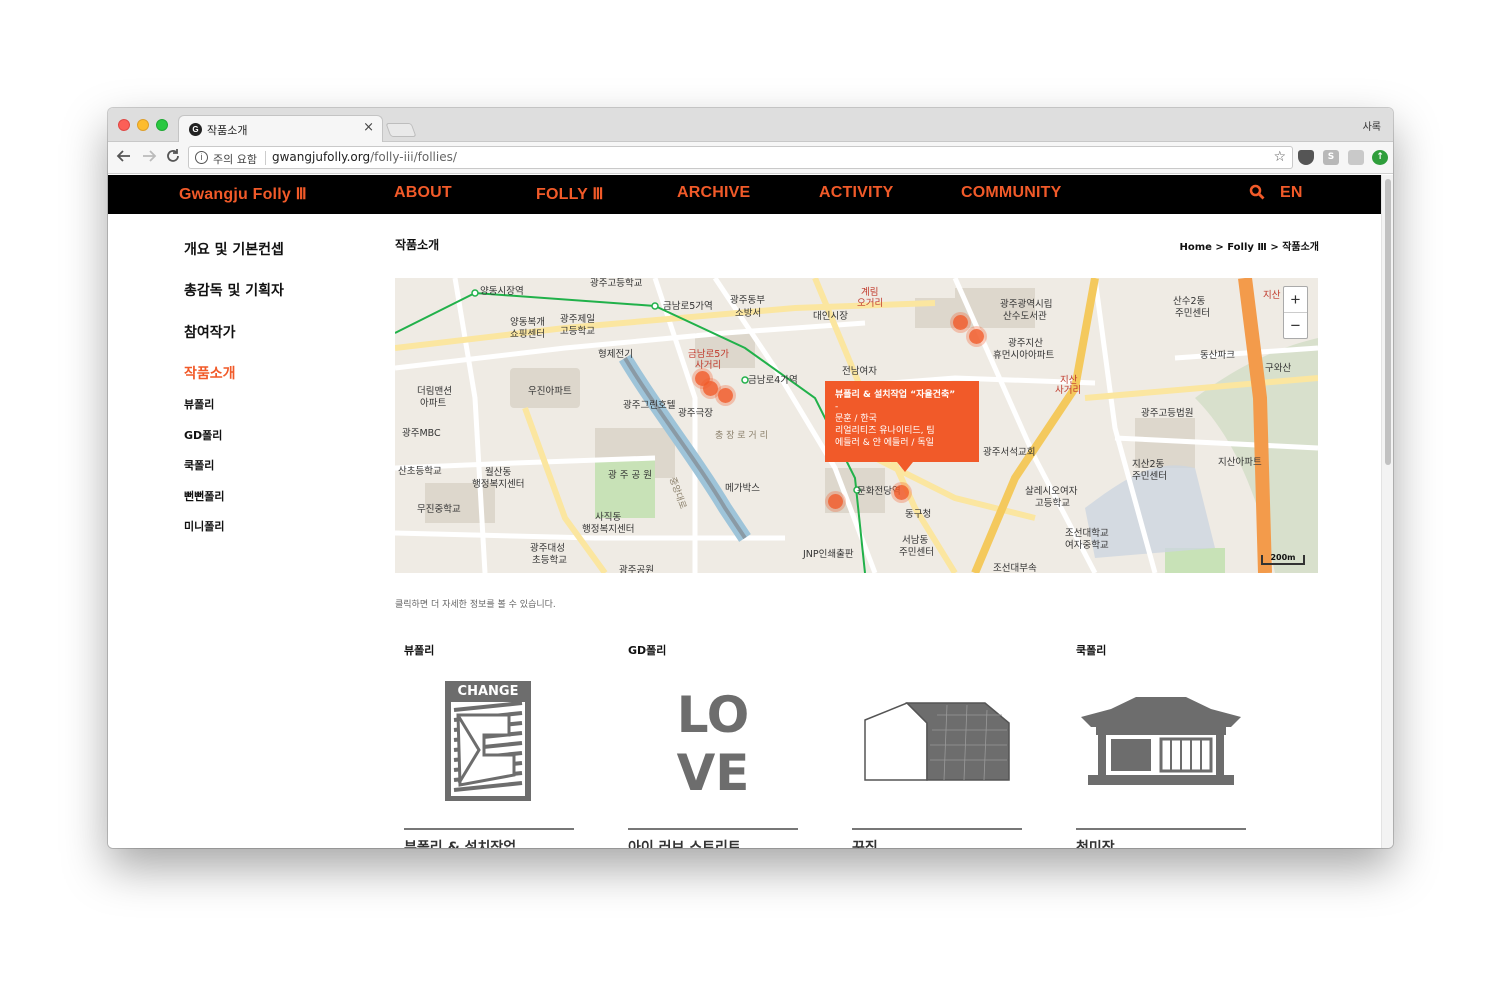 Image resolution: width=1500 pixels, height=1000 pixels. I want to click on map-label: 초등학교, so click(549, 560).